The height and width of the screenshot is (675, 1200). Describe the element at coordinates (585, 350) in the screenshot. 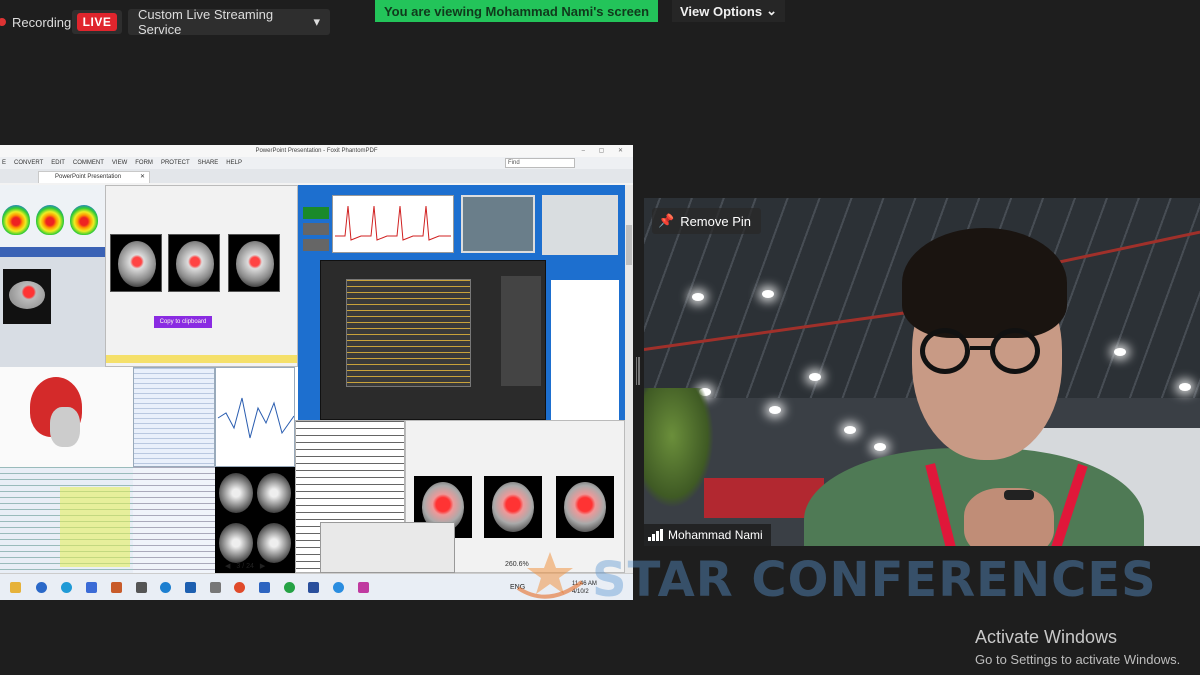

I see `white-side-panel` at that location.